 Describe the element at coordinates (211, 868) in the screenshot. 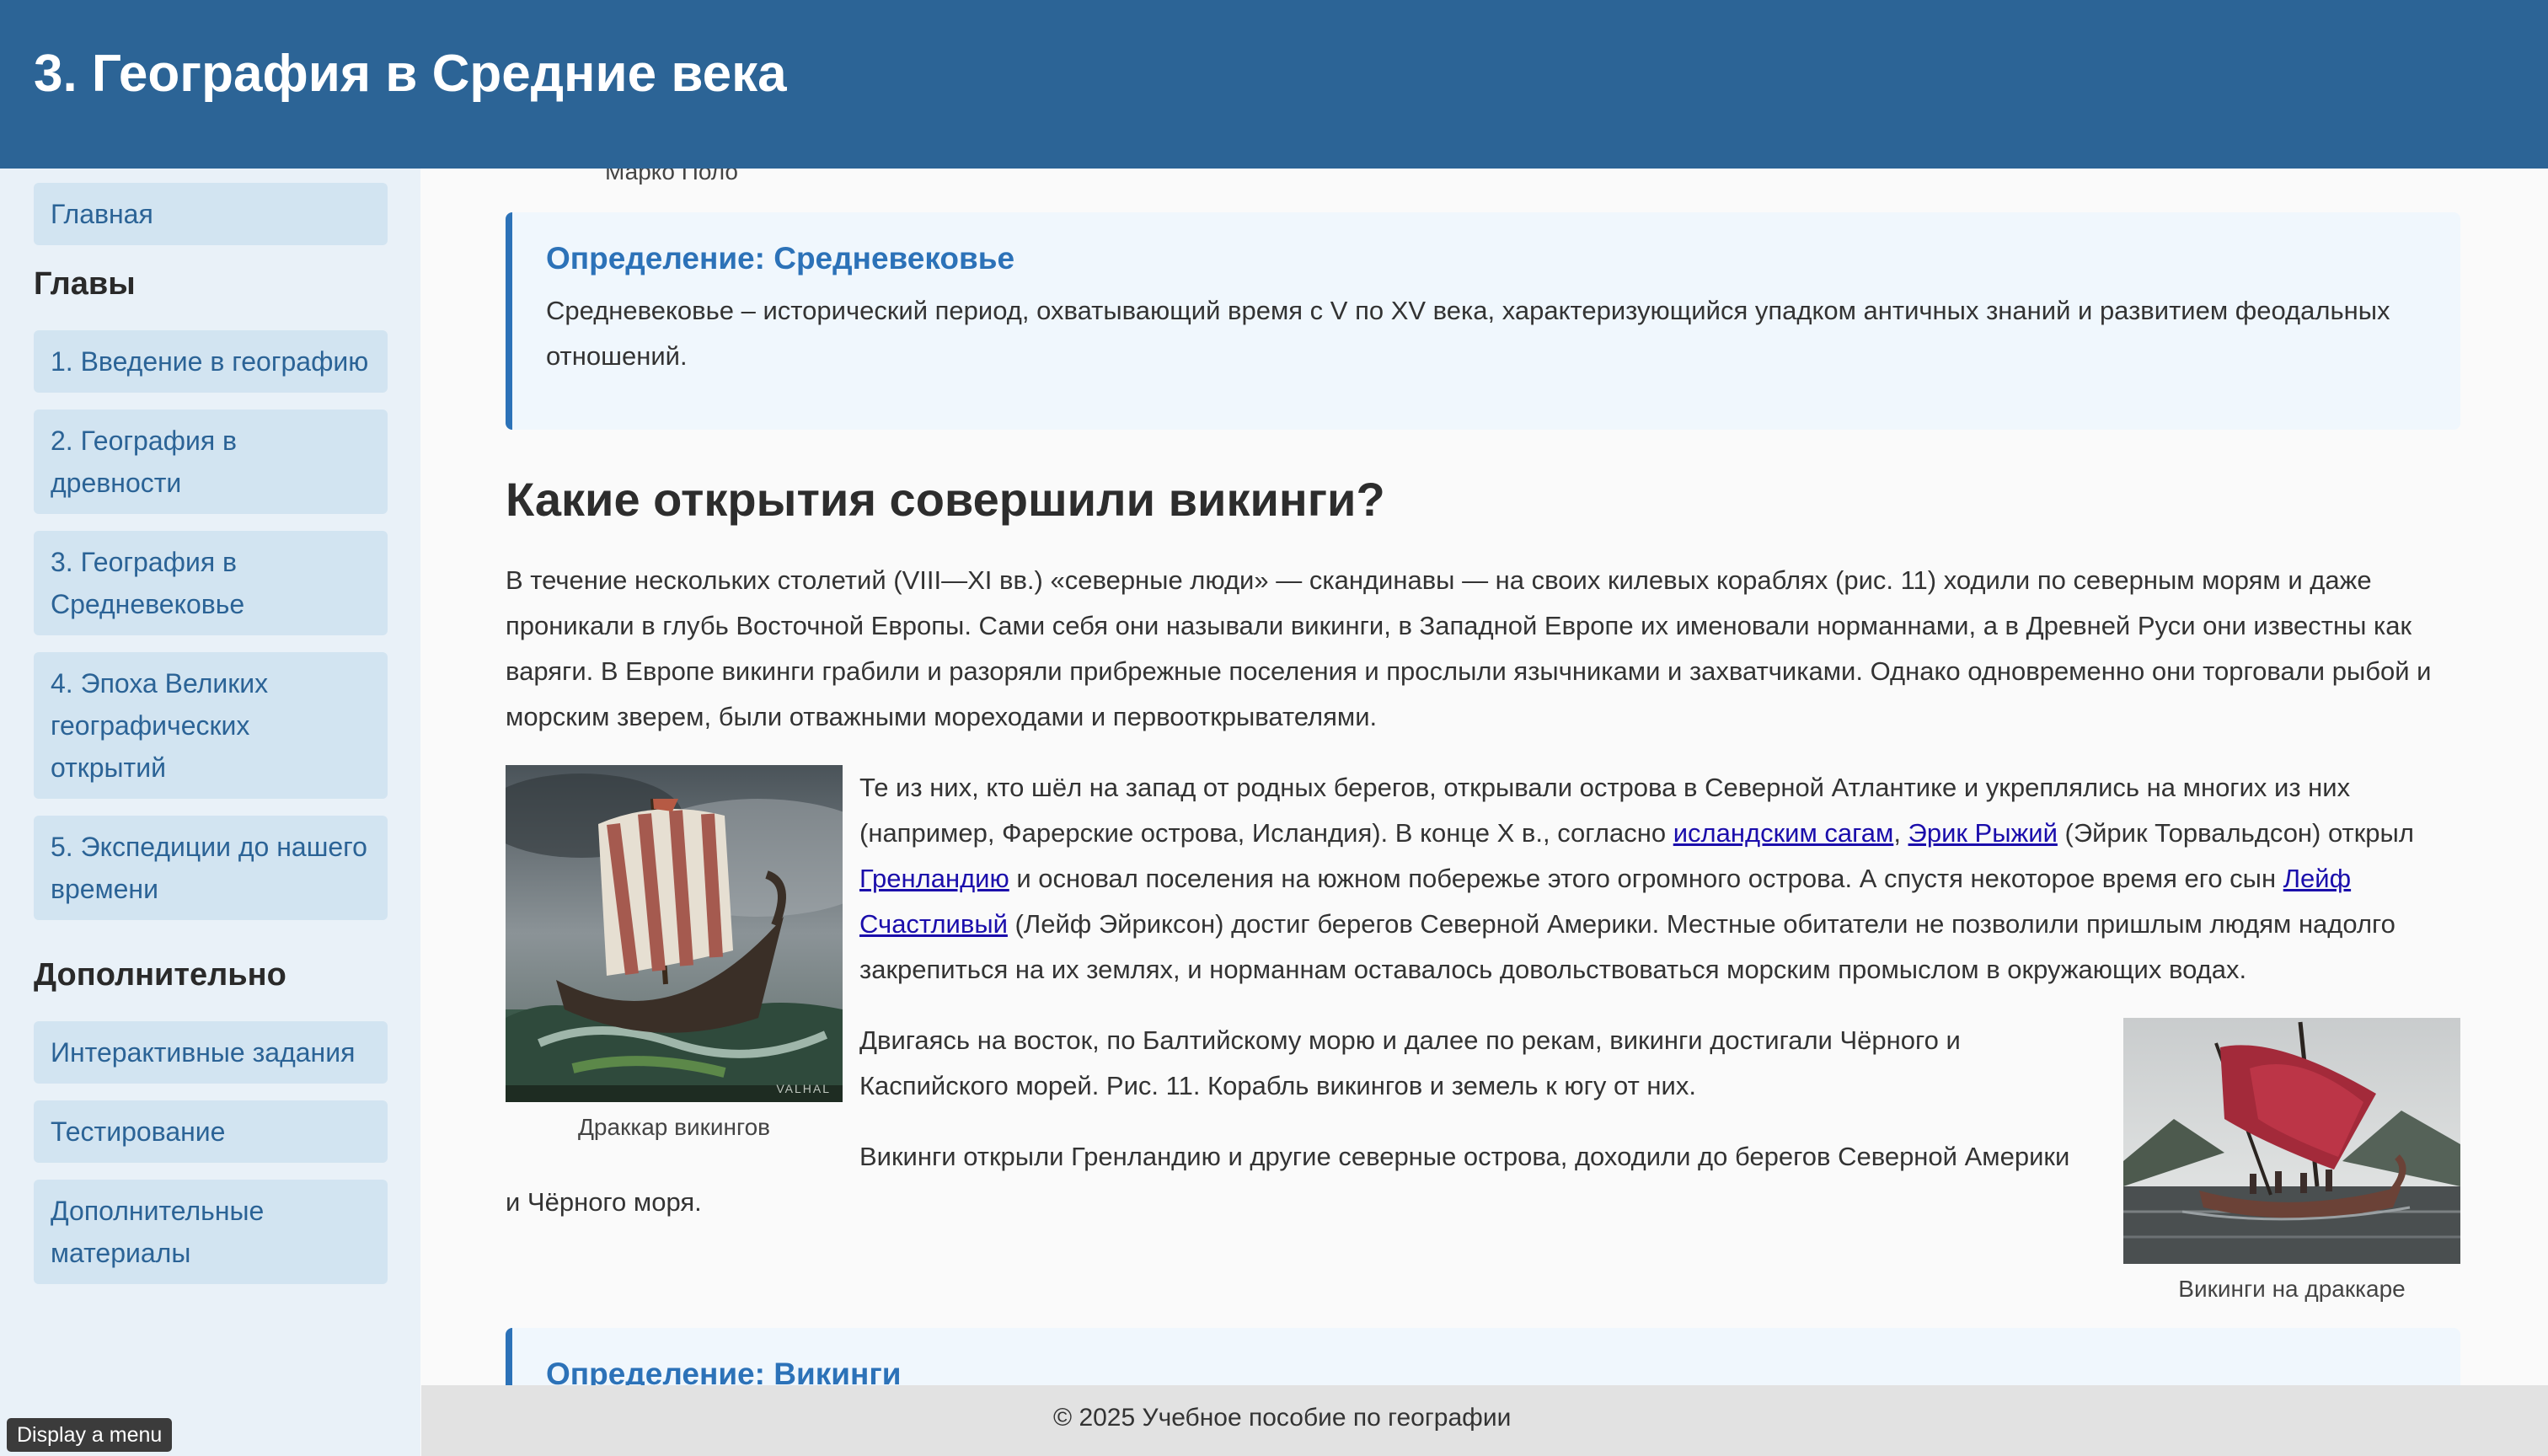

I see `sidebar-item-chapter-5: 5. Экспедиции до нашего времени` at that location.